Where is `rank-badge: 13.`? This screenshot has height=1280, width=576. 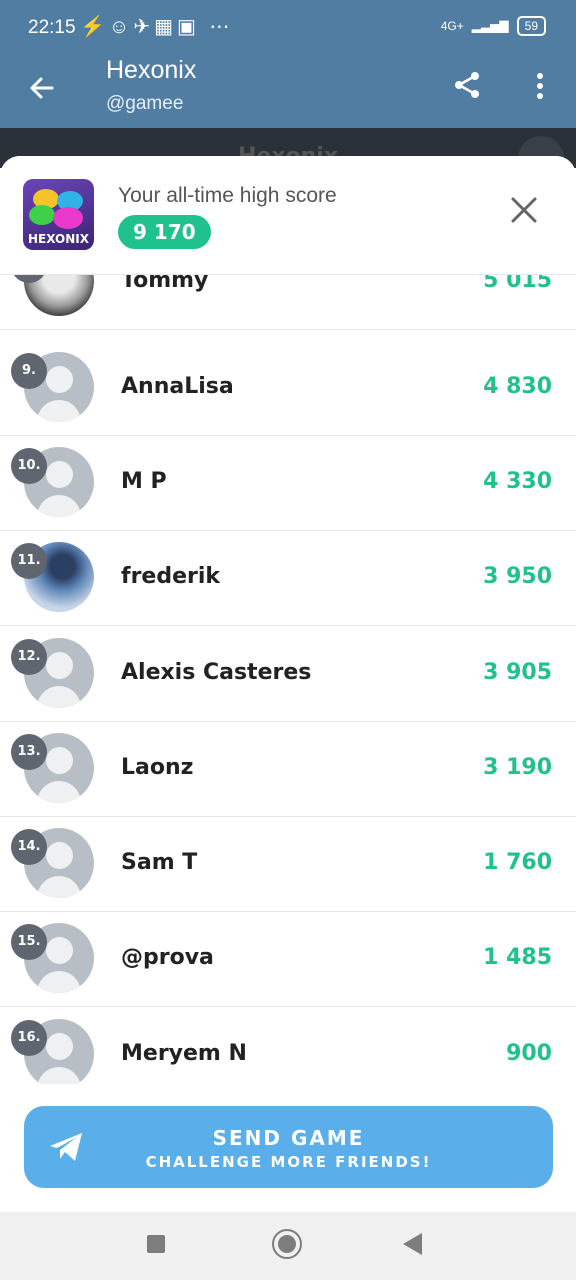
rank-badge: 13. is located at coordinates (29, 752).